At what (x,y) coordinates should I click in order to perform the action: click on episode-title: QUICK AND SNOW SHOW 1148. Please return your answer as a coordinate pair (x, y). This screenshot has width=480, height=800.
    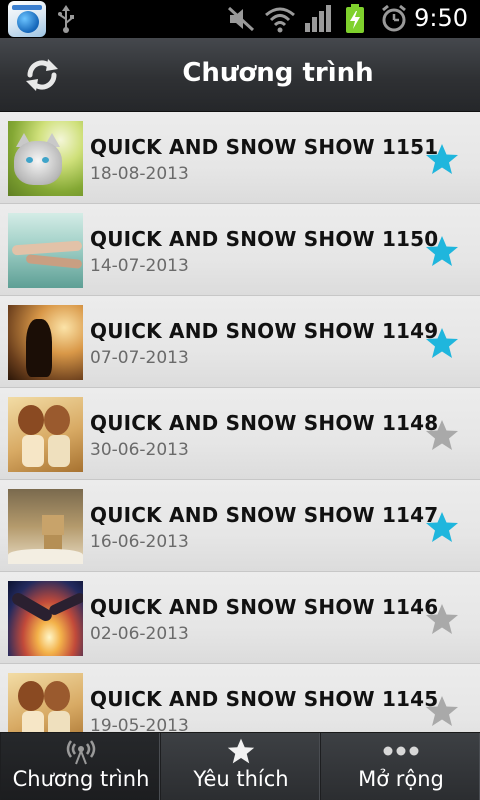
    Looking at the image, I should click on (264, 423).